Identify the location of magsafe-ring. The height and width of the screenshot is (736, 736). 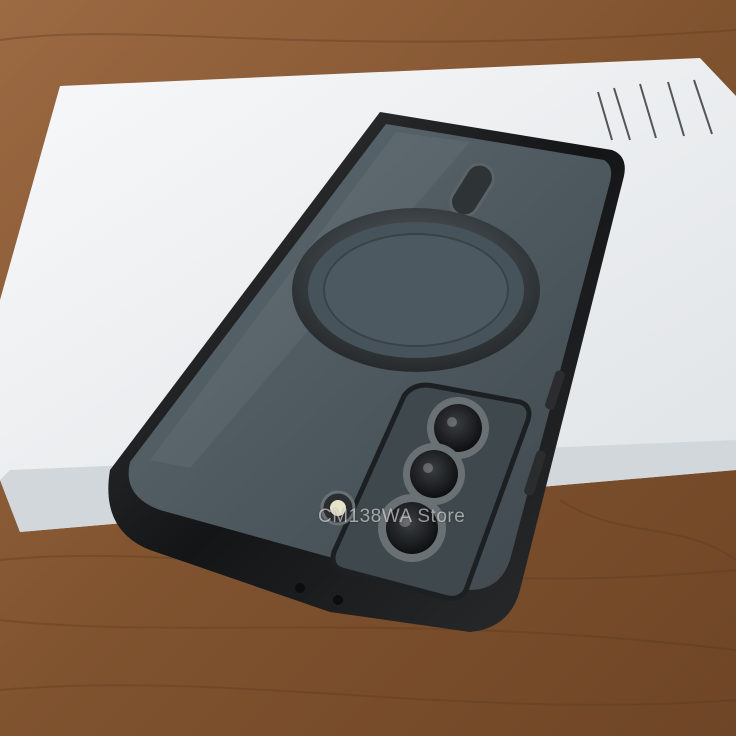
(416, 290).